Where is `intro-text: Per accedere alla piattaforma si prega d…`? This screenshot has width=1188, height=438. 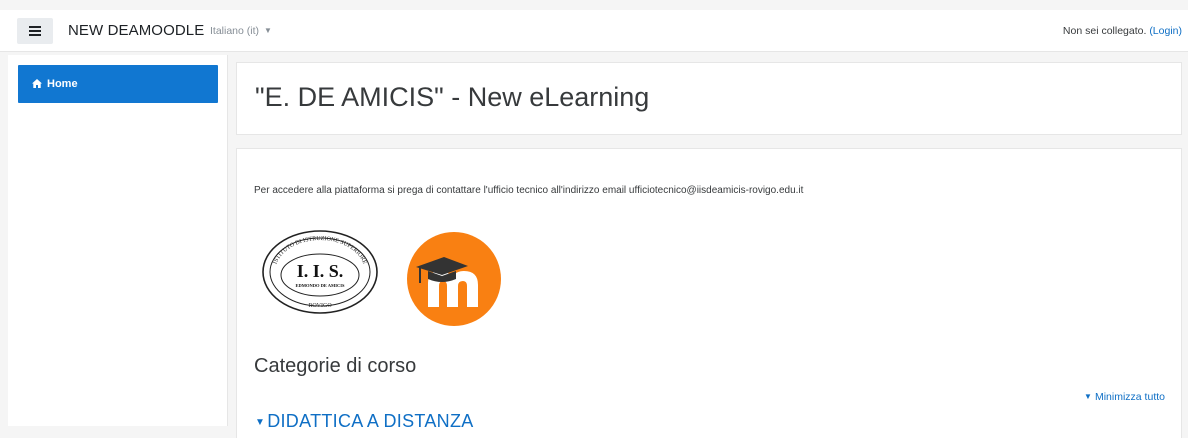
intro-text: Per accedere alla piattaforma si prega d… is located at coordinates (529, 190).